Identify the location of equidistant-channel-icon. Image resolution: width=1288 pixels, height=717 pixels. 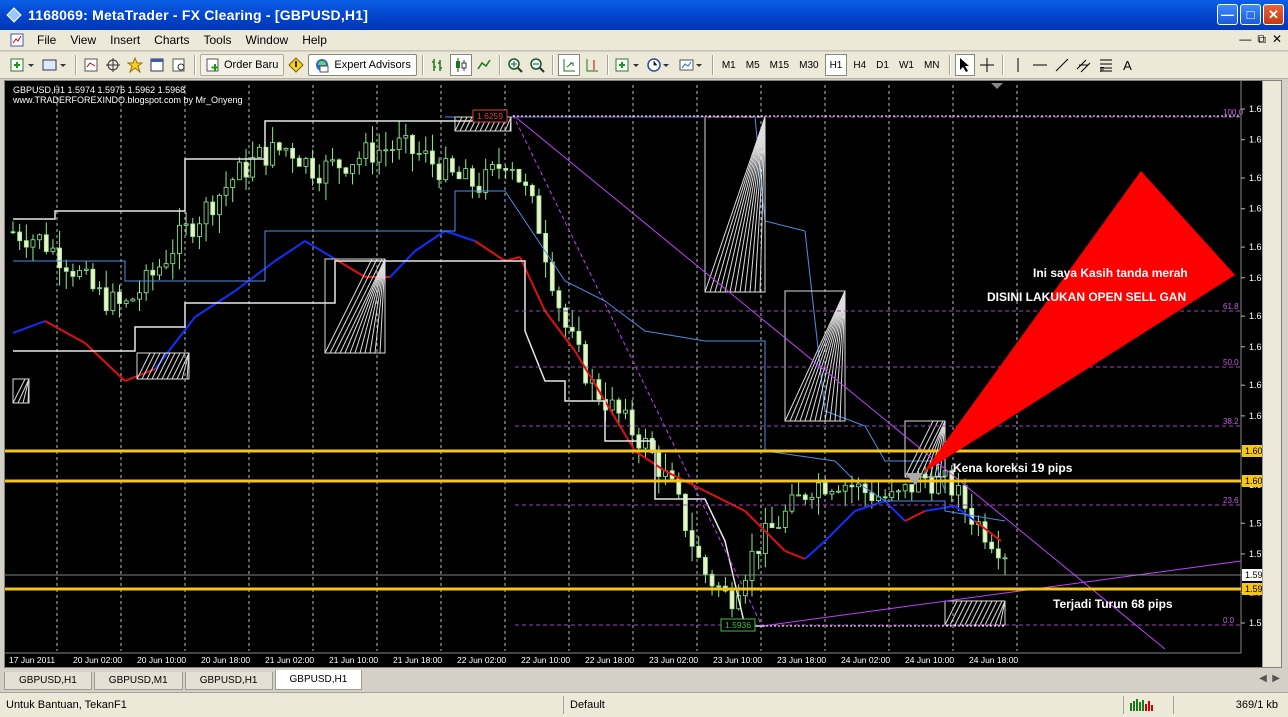
(1084, 65).